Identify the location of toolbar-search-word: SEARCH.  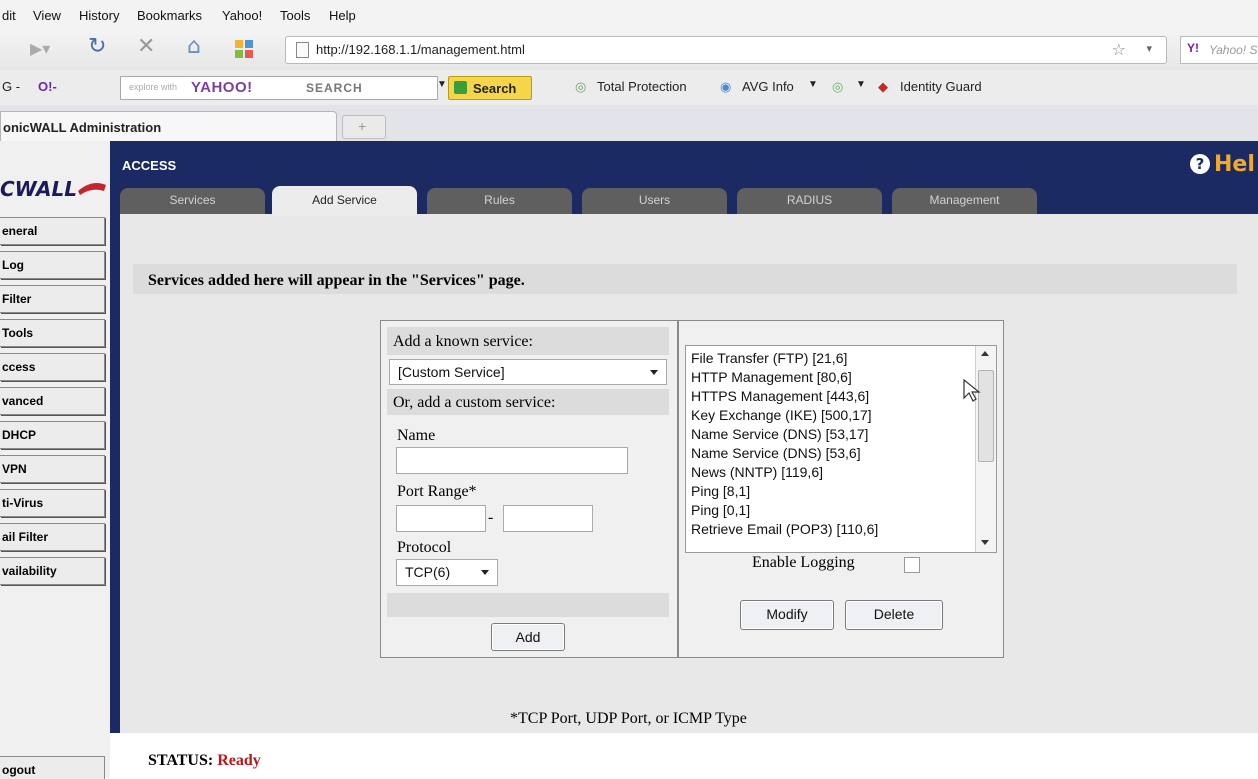
(334, 88).